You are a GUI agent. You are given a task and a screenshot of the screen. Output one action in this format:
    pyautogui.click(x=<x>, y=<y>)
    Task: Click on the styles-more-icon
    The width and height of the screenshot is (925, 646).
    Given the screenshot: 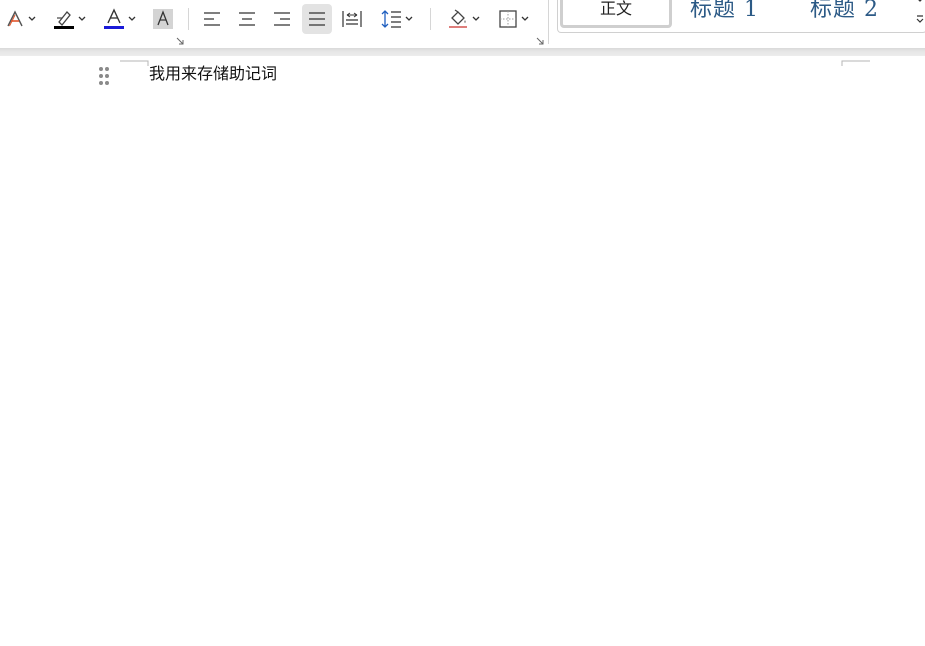 What is the action you would take?
    pyautogui.click(x=920, y=14)
    